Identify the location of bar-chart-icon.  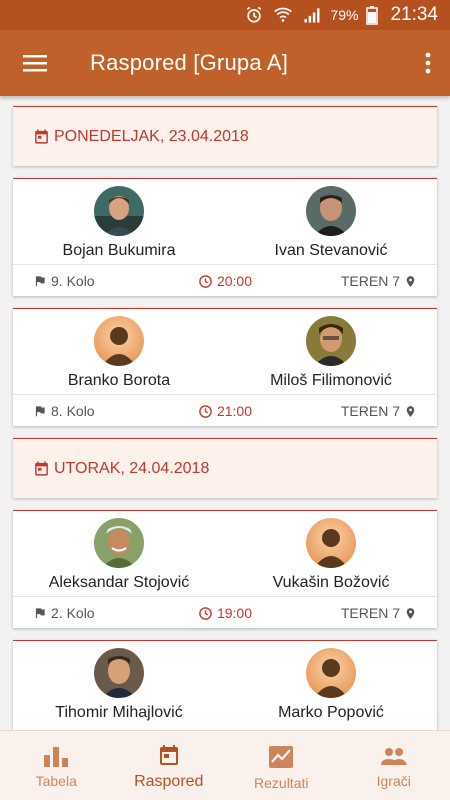
(56, 757).